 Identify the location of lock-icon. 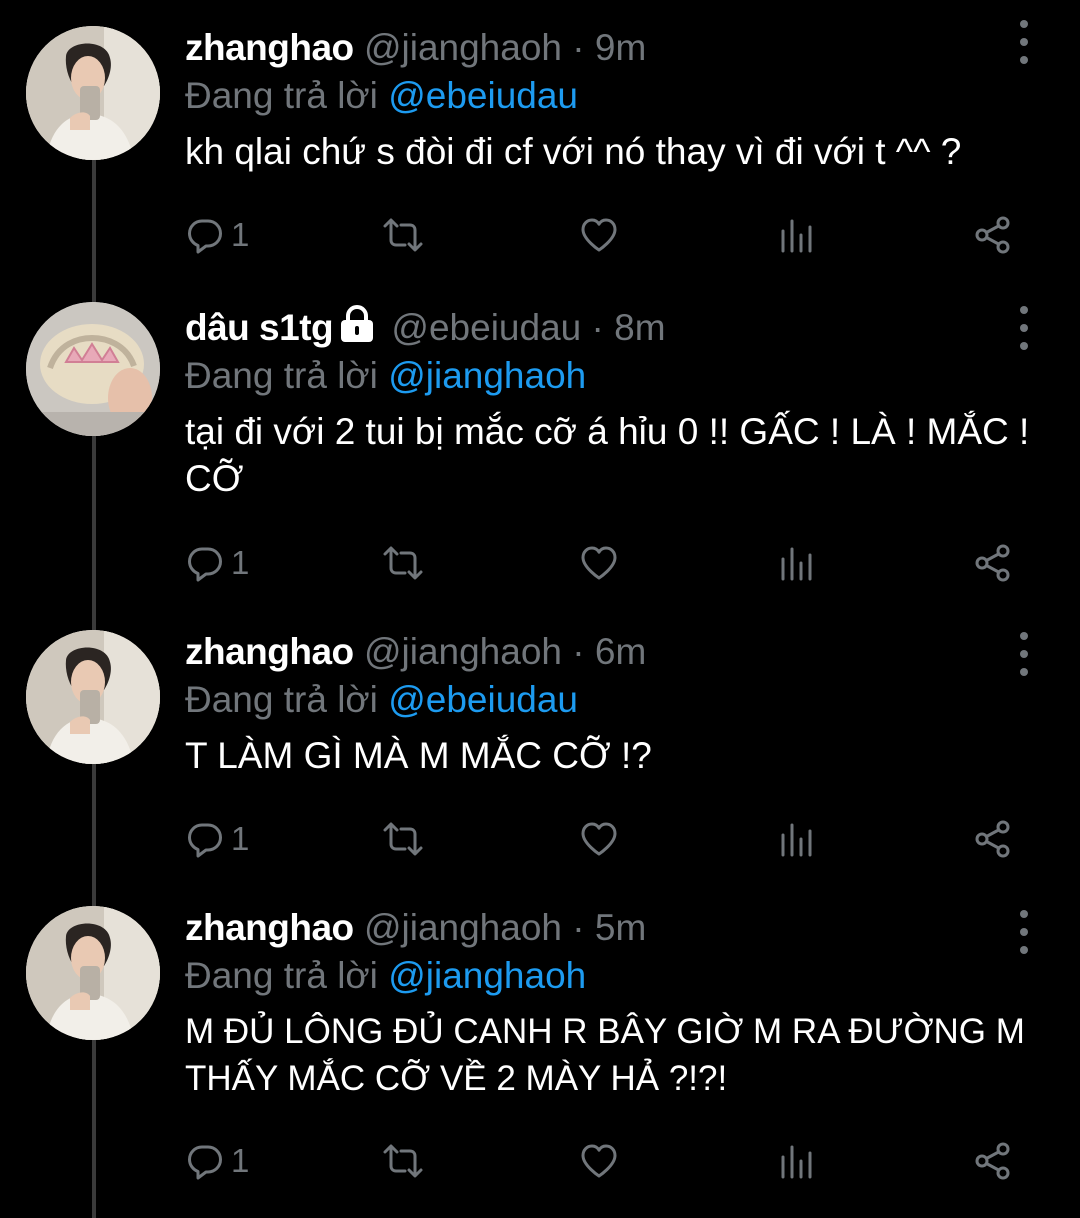
(357, 324).